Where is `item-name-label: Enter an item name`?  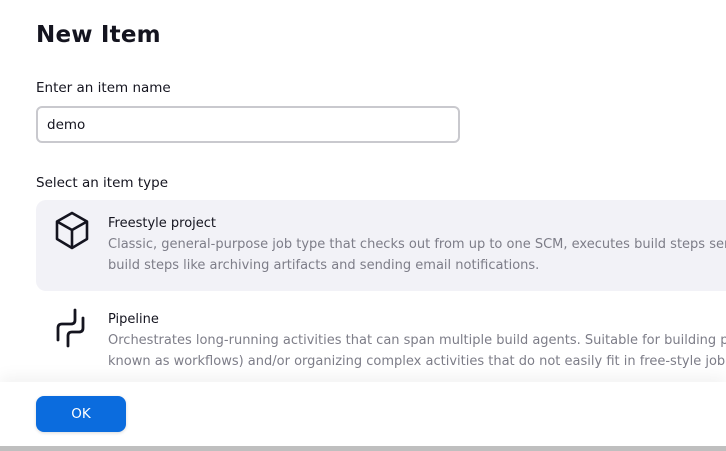
item-name-label: Enter an item name is located at coordinates (103, 88).